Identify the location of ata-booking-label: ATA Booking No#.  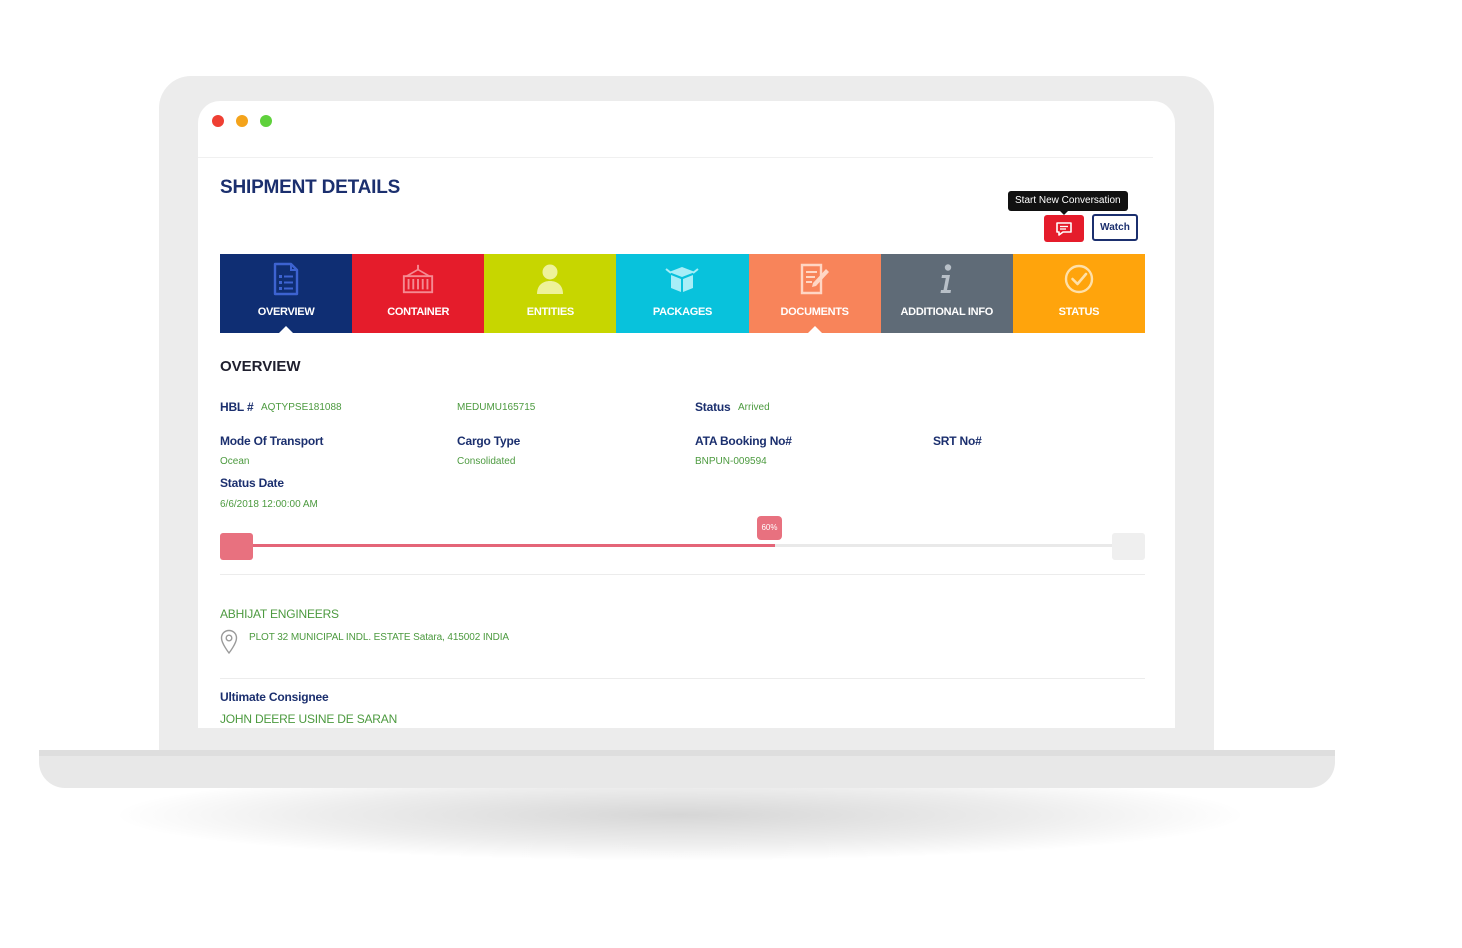
(743, 441).